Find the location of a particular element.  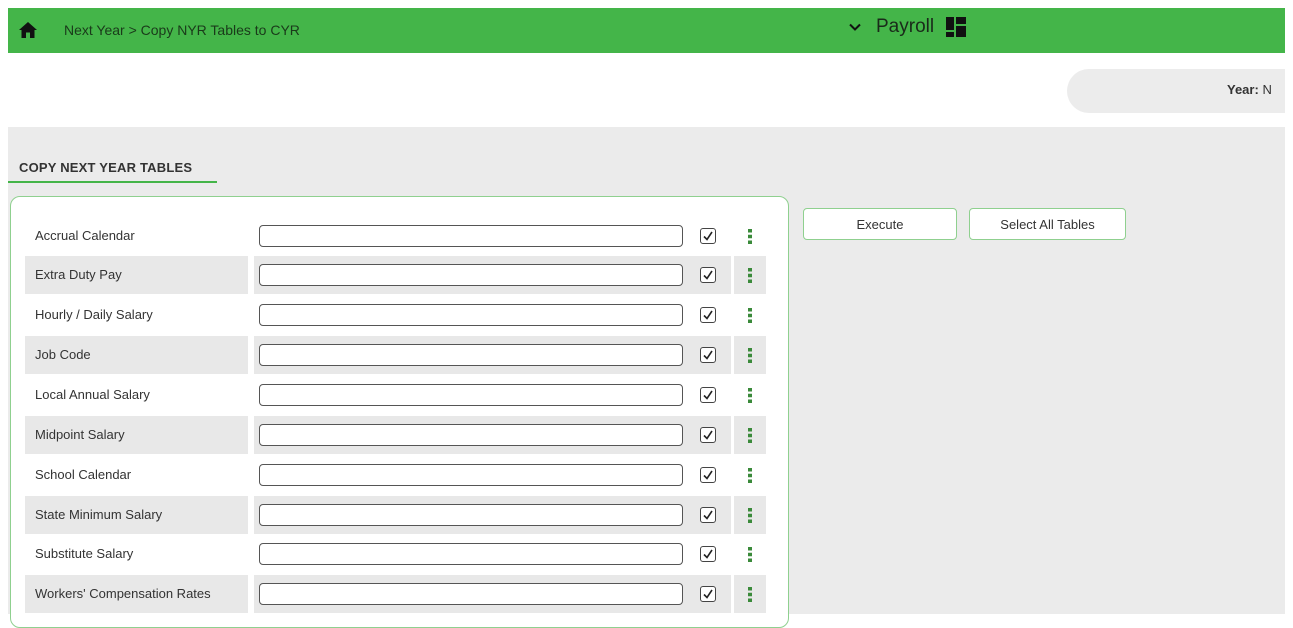

table-label: Midpoint Salary is located at coordinates (136, 435).